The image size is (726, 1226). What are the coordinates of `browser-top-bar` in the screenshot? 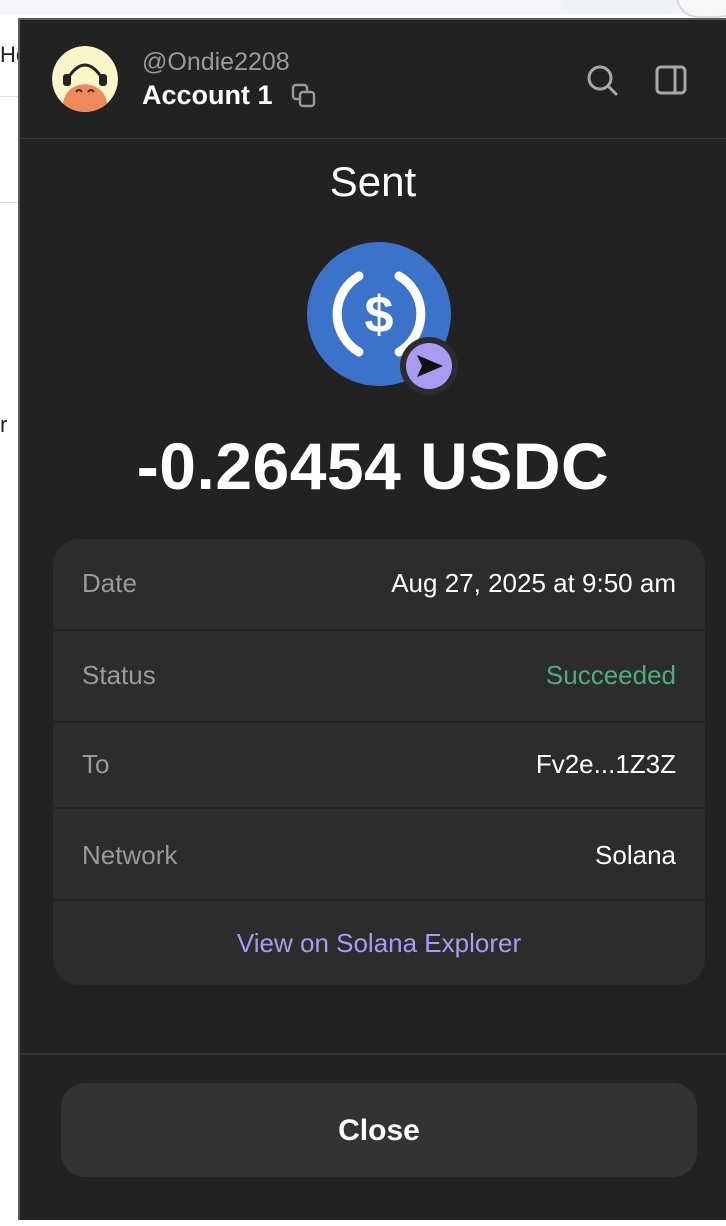 It's located at (363, 9).